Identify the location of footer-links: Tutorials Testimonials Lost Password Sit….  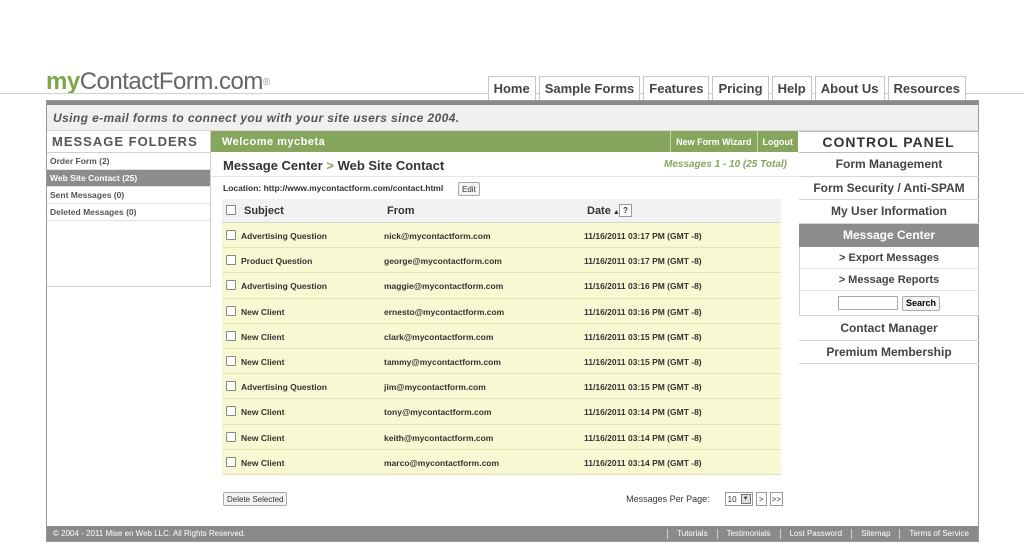
(822, 533).